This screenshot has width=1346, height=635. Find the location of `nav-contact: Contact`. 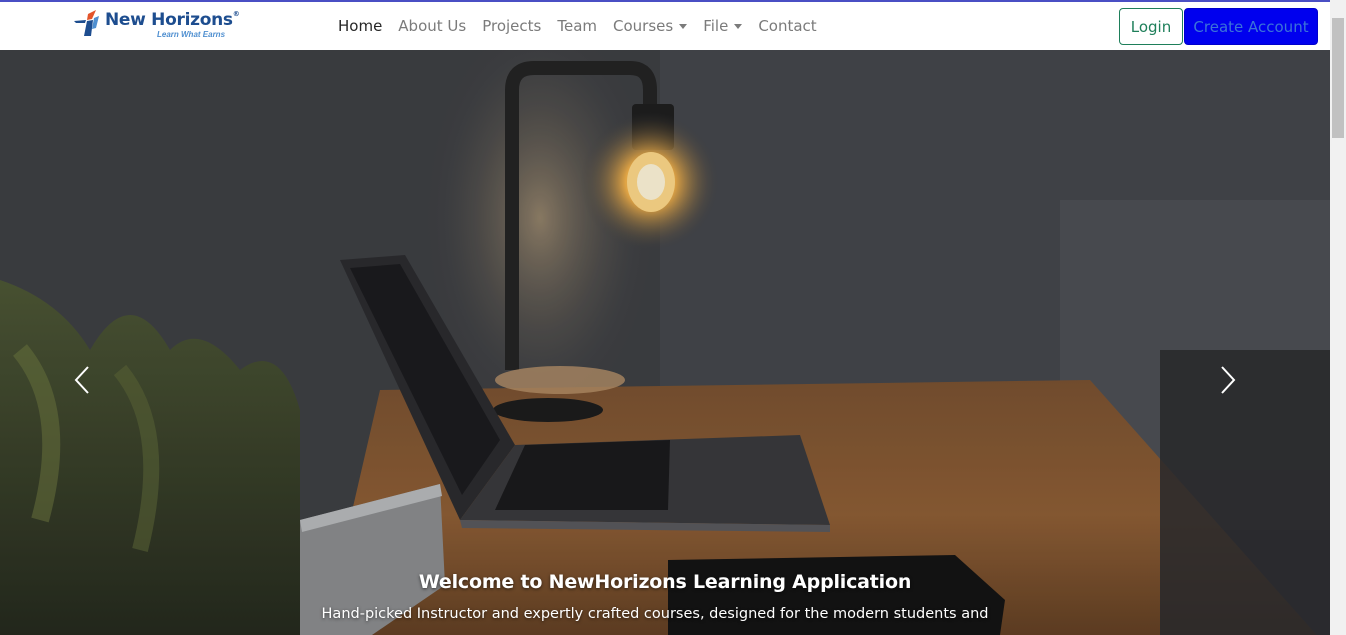

nav-contact: Contact is located at coordinates (787, 26).